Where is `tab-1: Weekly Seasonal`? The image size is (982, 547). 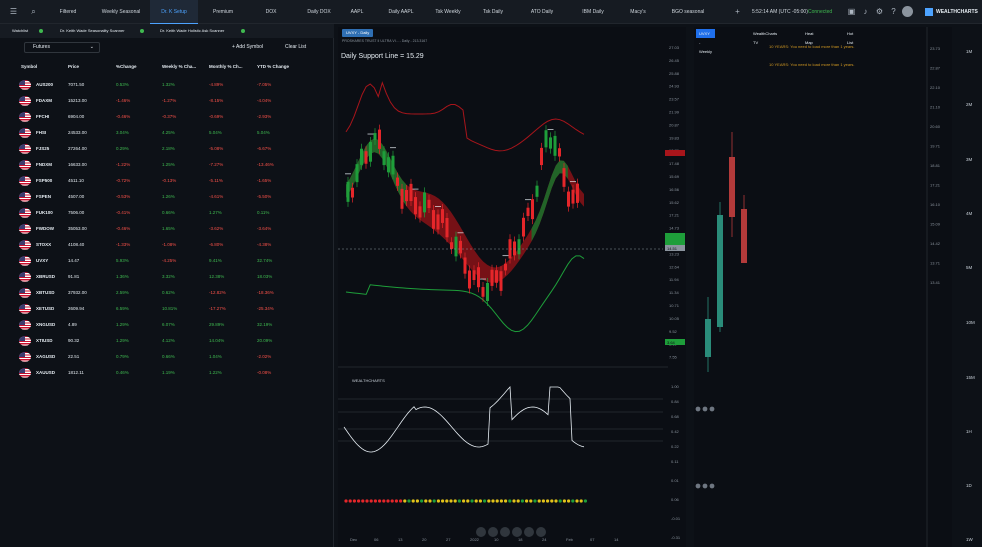
tab-1: Weekly Seasonal is located at coordinates (121, 12).